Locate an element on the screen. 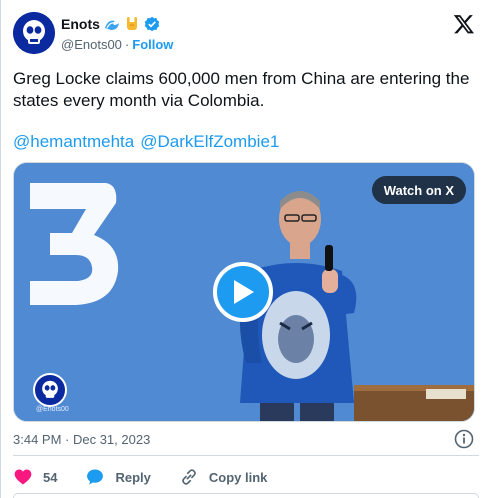 Image resolution: width=491 pixels, height=498 pixels. reply-button: Reply is located at coordinates (118, 477).